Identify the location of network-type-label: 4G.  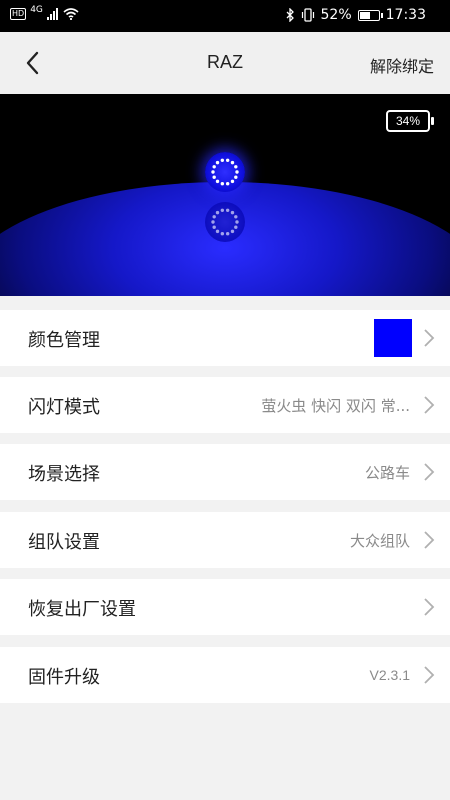
(36, 10).